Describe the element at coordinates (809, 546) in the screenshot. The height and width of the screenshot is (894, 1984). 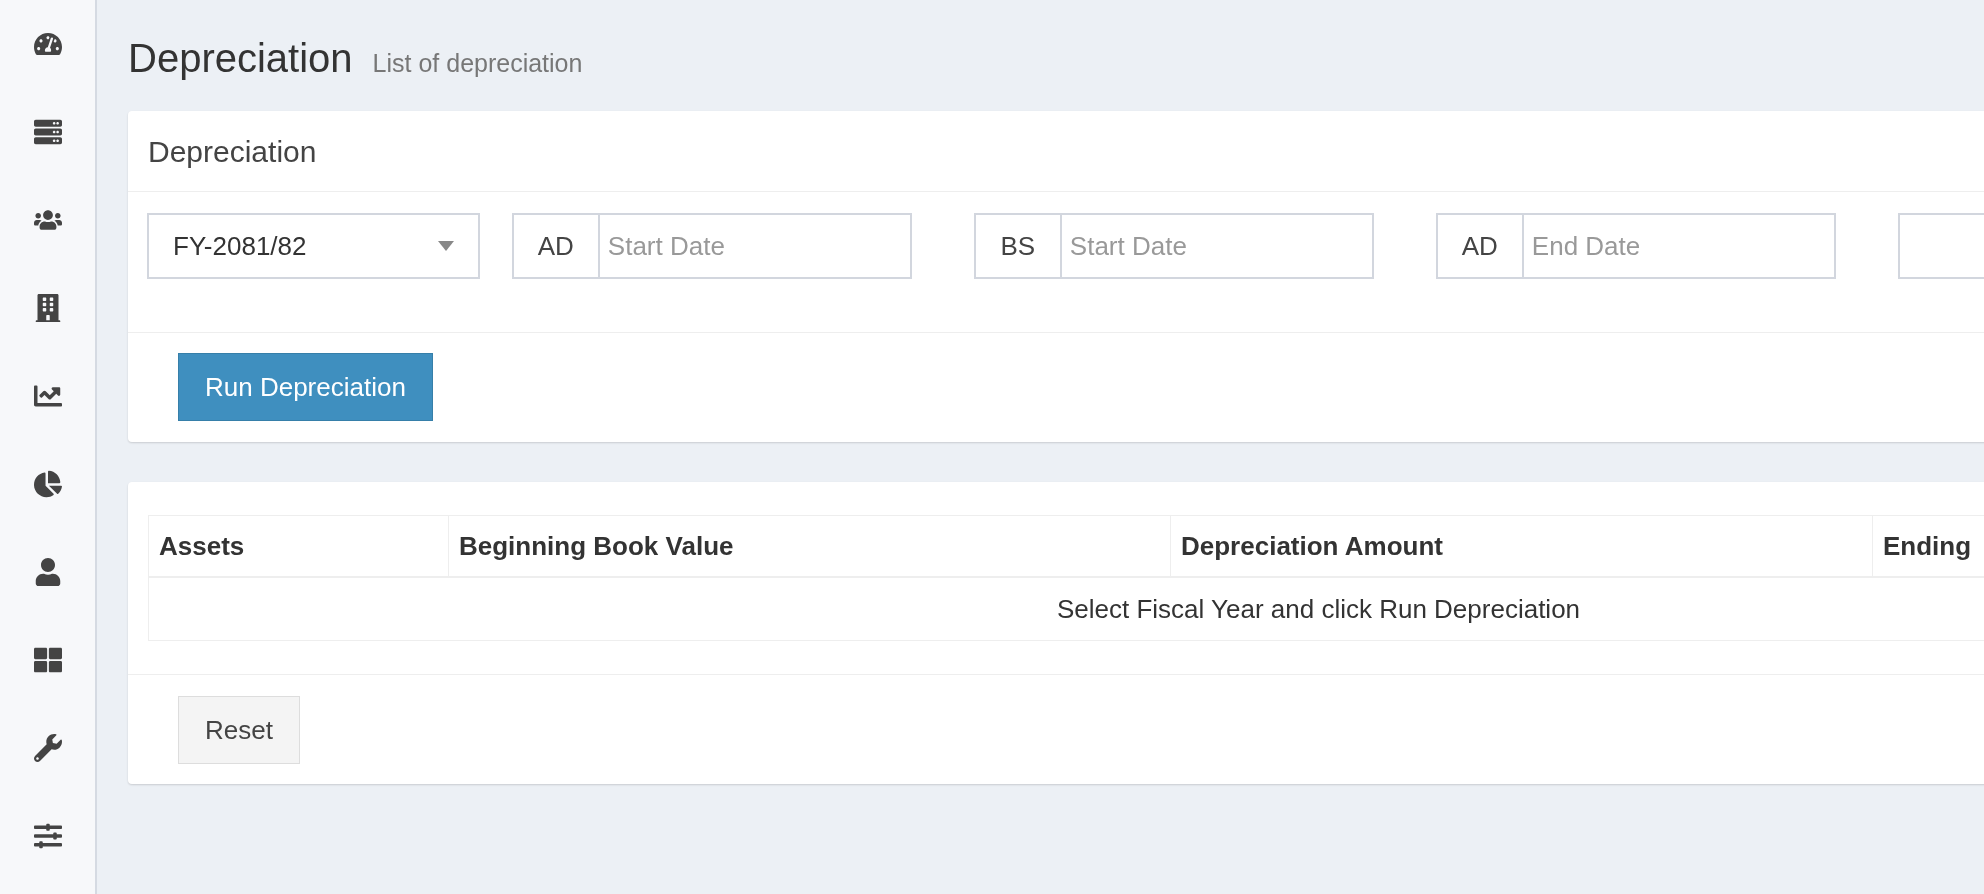
I see `column-header: Beginning Book Value` at that location.